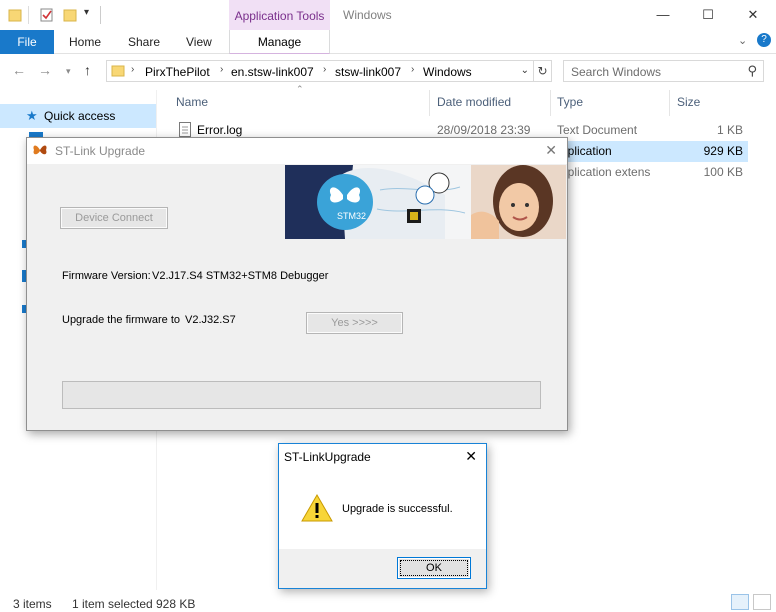  I want to click on file-size: 100 KB, so click(723, 172).